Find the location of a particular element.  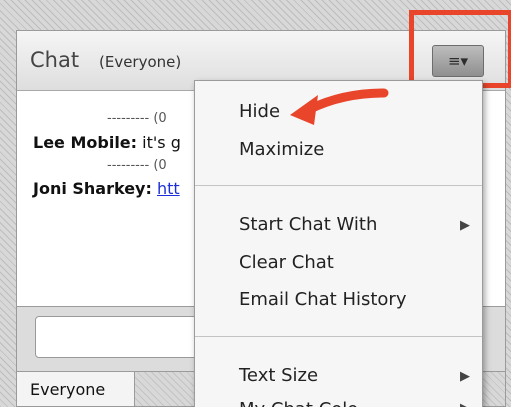

menu-item-maximize: Maximize is located at coordinates (281, 149).